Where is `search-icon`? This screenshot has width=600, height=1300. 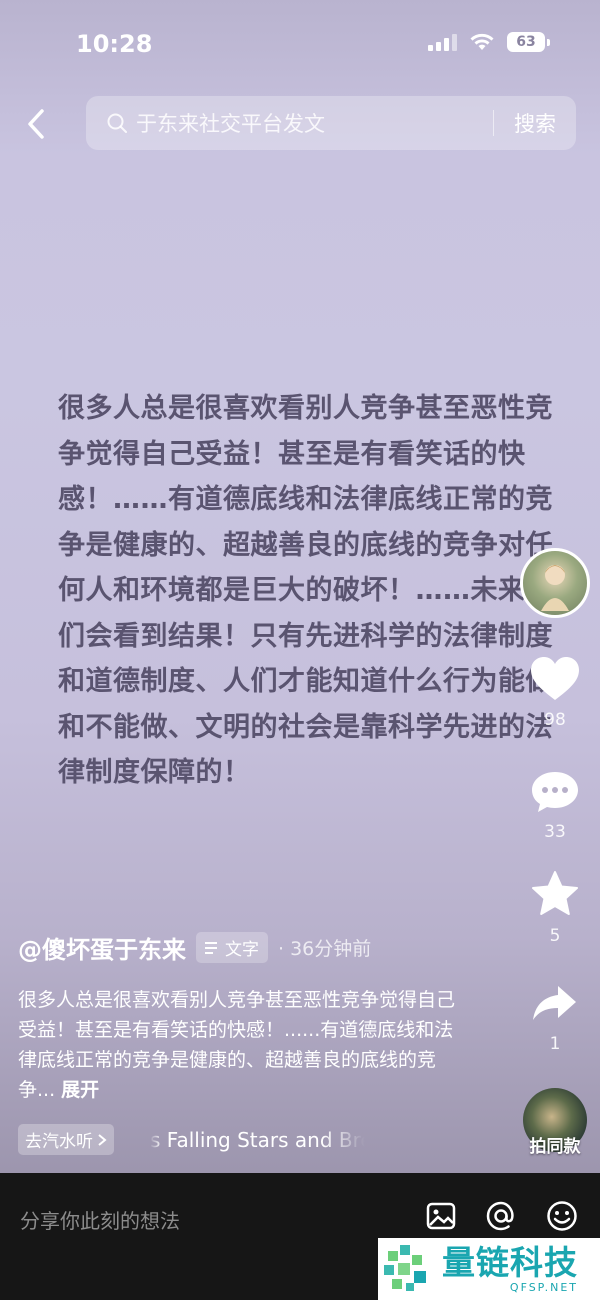
search-icon is located at coordinates (117, 123).